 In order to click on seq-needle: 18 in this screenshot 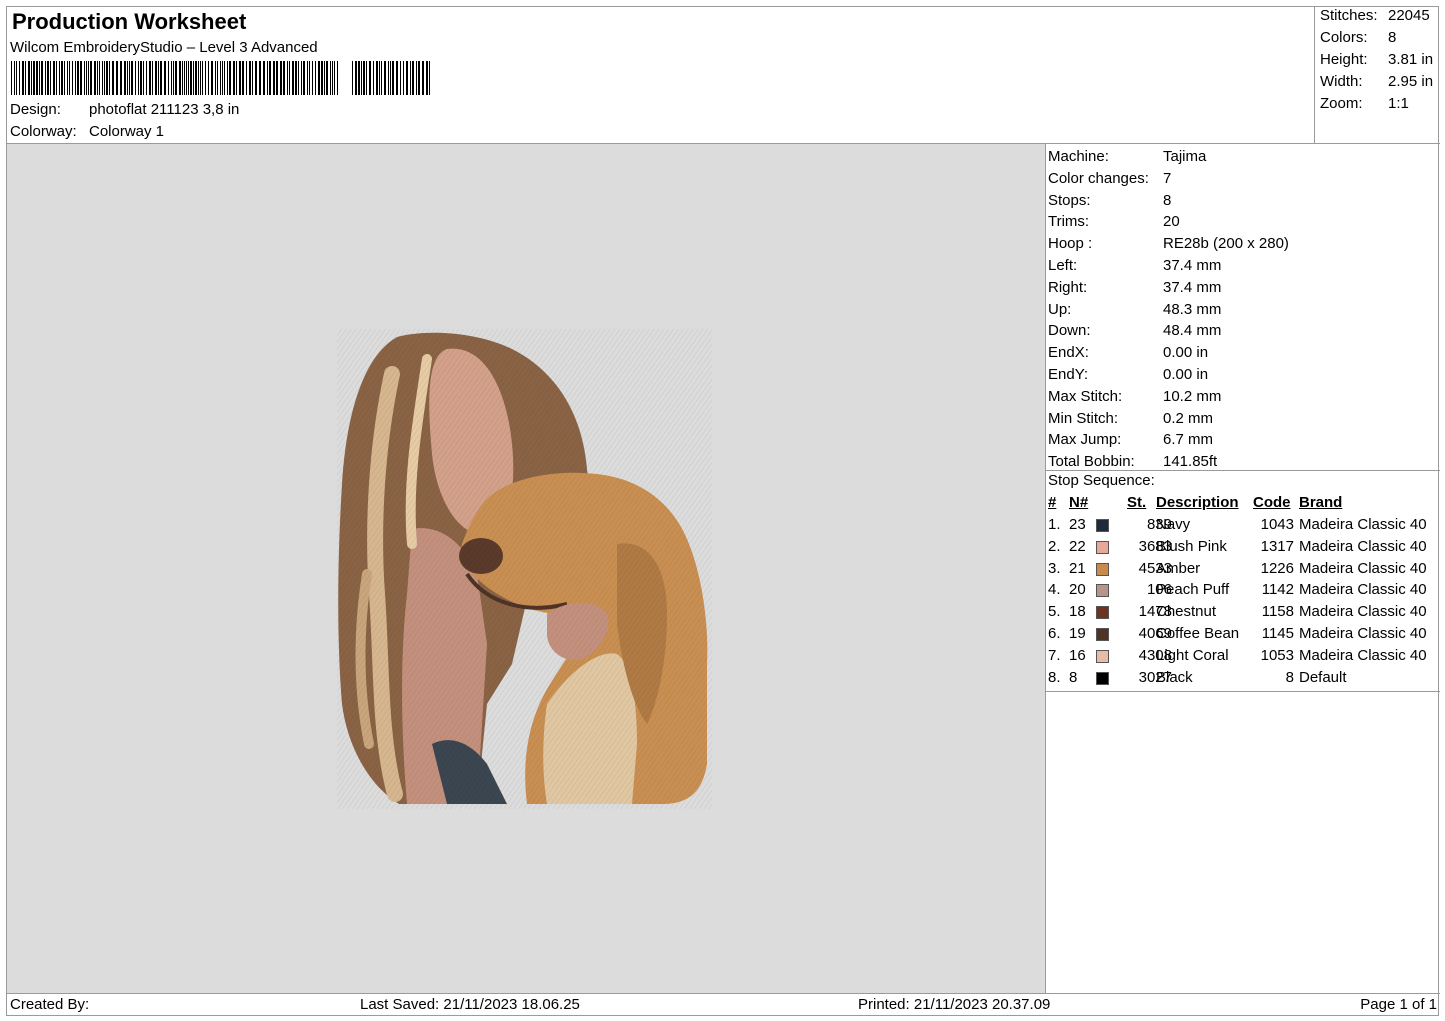, I will do `click(1077, 612)`.